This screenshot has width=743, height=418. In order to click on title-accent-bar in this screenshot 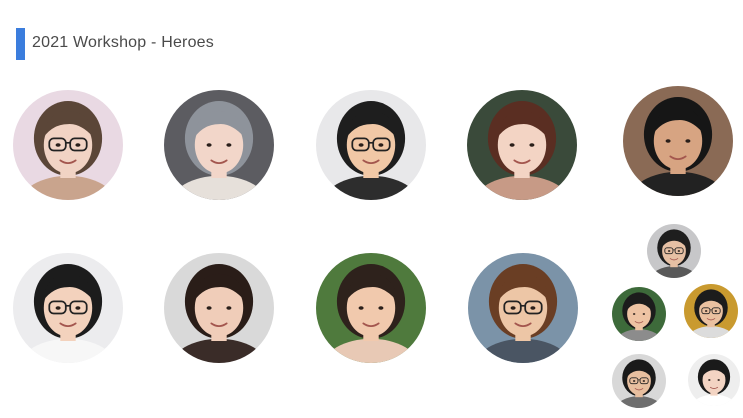, I will do `click(20, 44)`.